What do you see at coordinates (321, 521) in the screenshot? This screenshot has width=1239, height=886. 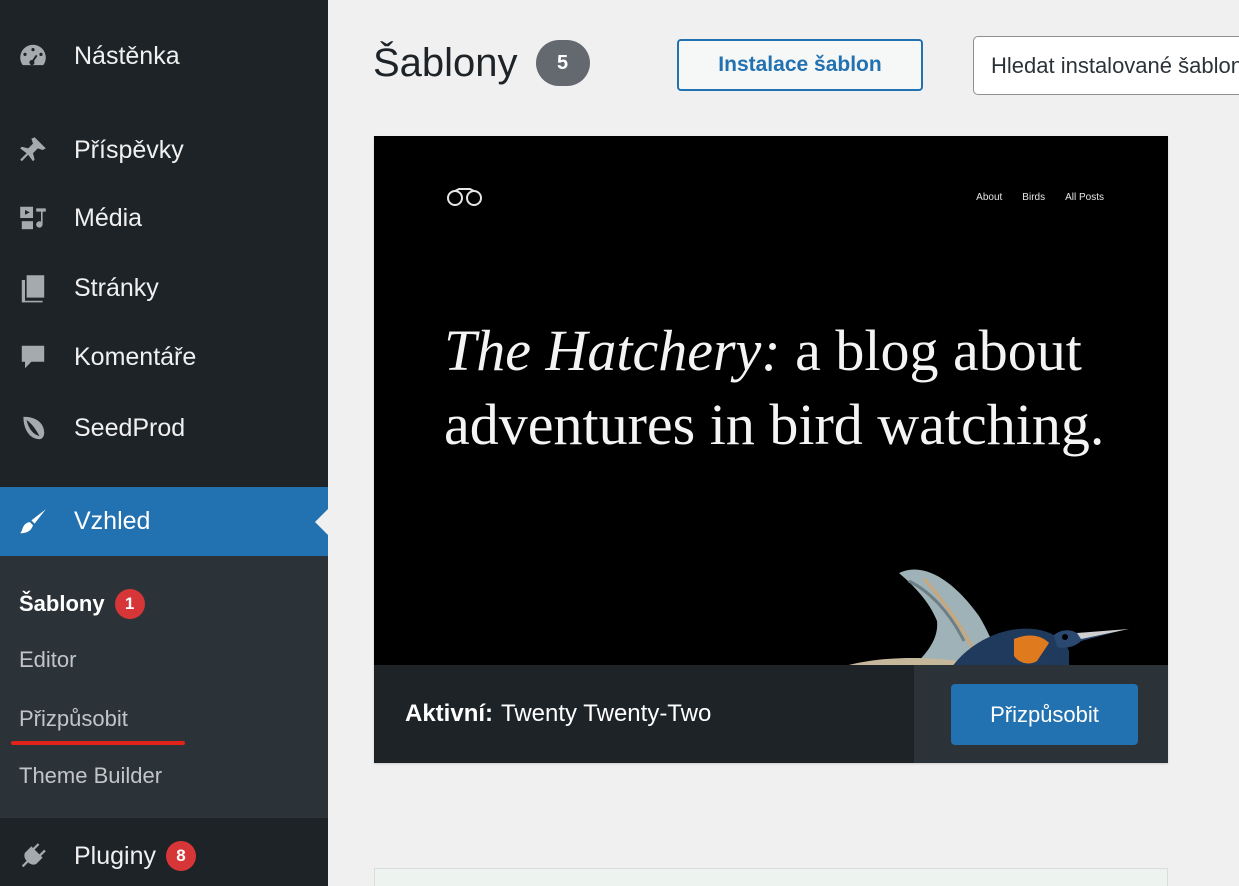 I see `active-menu-notch` at bounding box center [321, 521].